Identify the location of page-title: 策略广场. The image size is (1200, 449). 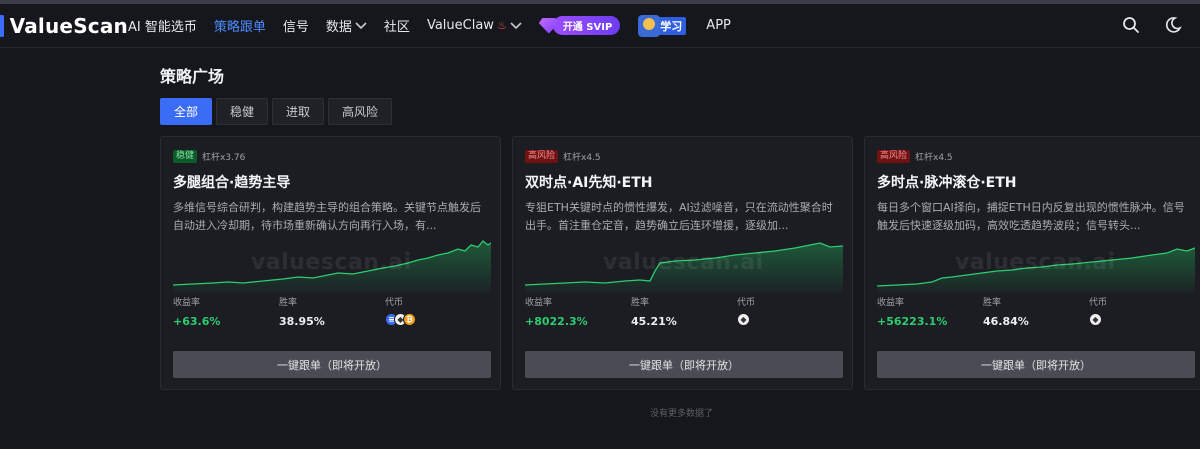
(192, 76).